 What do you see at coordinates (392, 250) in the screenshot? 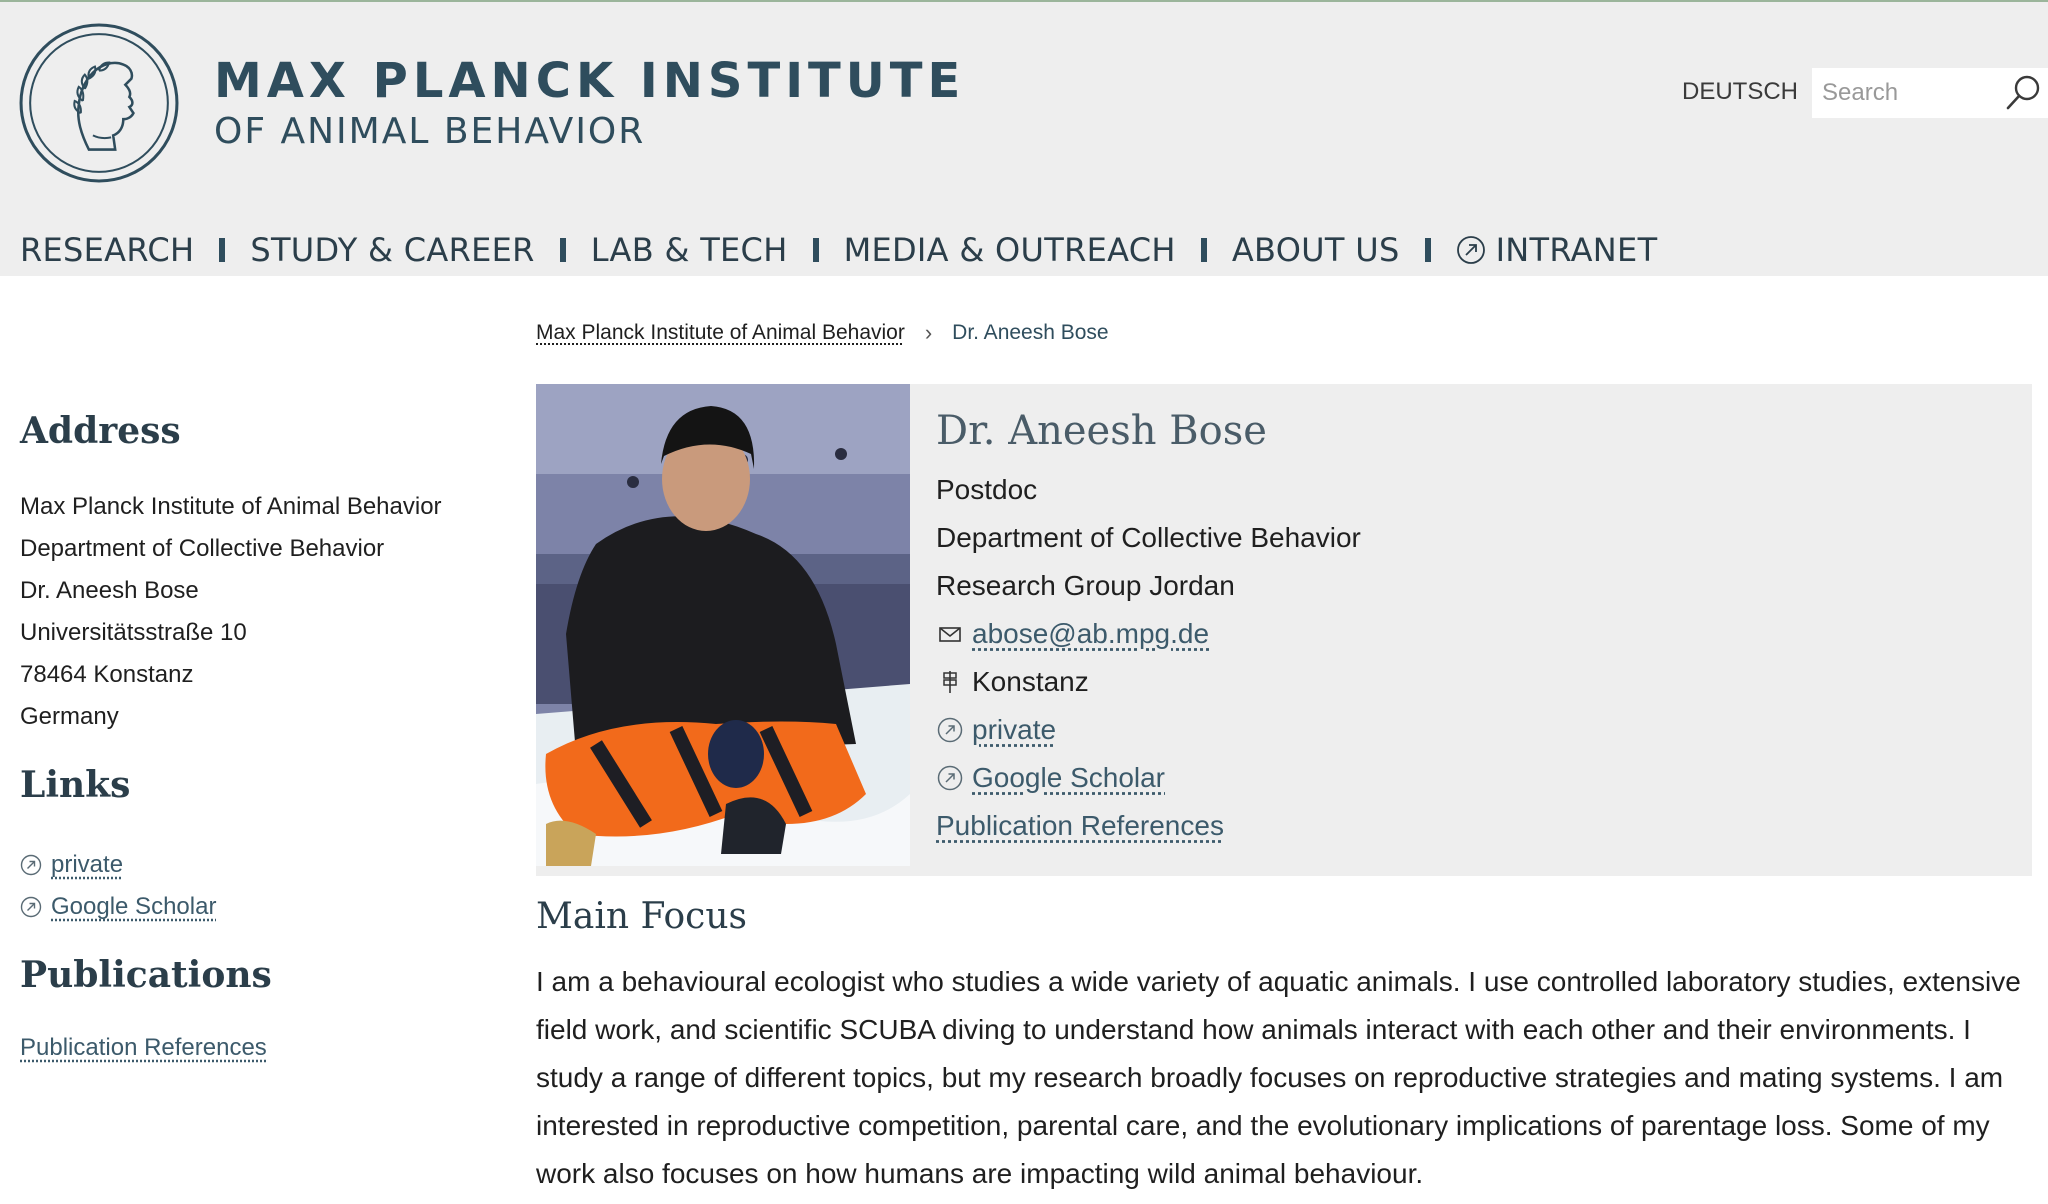
I see `nav-study-career: STUDY & CAREER` at bounding box center [392, 250].